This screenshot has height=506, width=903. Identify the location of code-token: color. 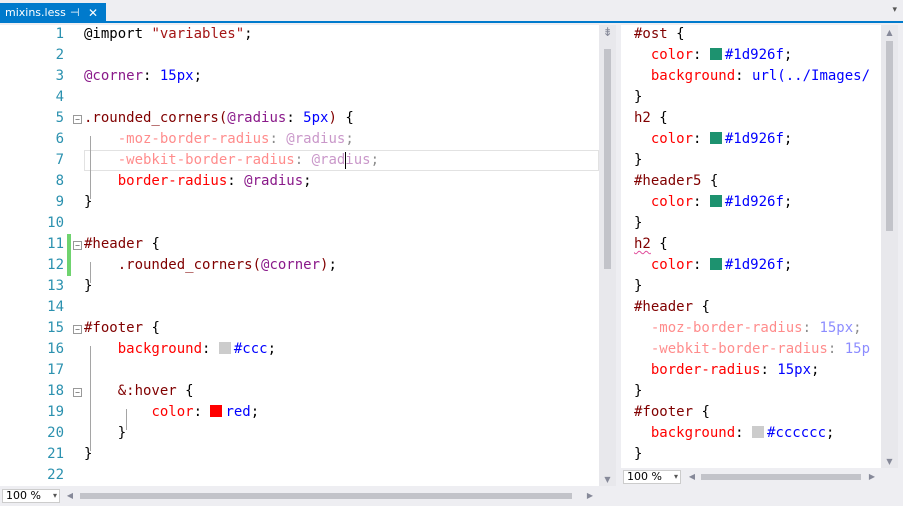
(672, 202).